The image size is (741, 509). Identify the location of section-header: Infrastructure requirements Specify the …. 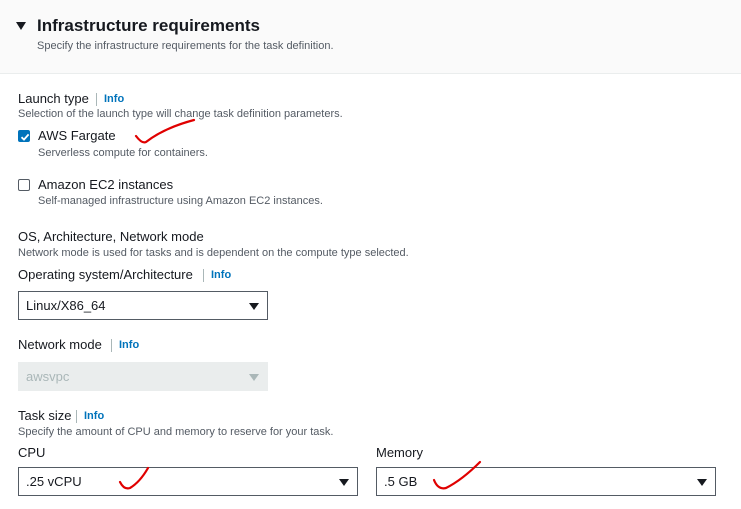
(370, 37).